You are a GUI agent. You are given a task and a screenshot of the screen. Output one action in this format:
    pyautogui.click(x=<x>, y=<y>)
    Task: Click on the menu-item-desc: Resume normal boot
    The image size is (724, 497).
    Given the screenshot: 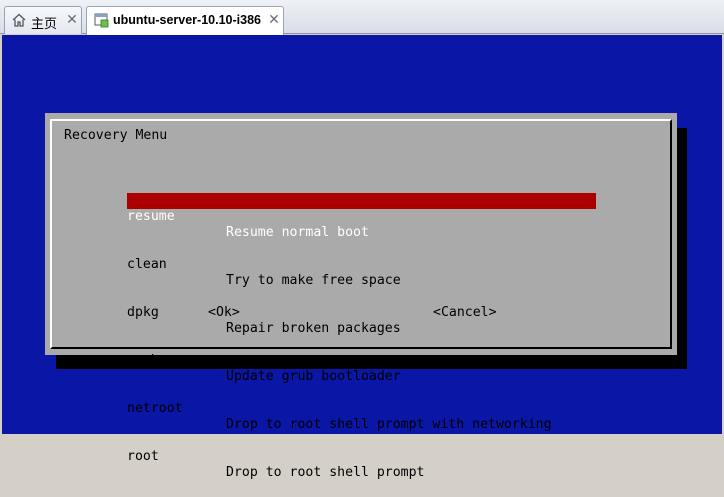 What is the action you would take?
    pyautogui.click(x=297, y=232)
    